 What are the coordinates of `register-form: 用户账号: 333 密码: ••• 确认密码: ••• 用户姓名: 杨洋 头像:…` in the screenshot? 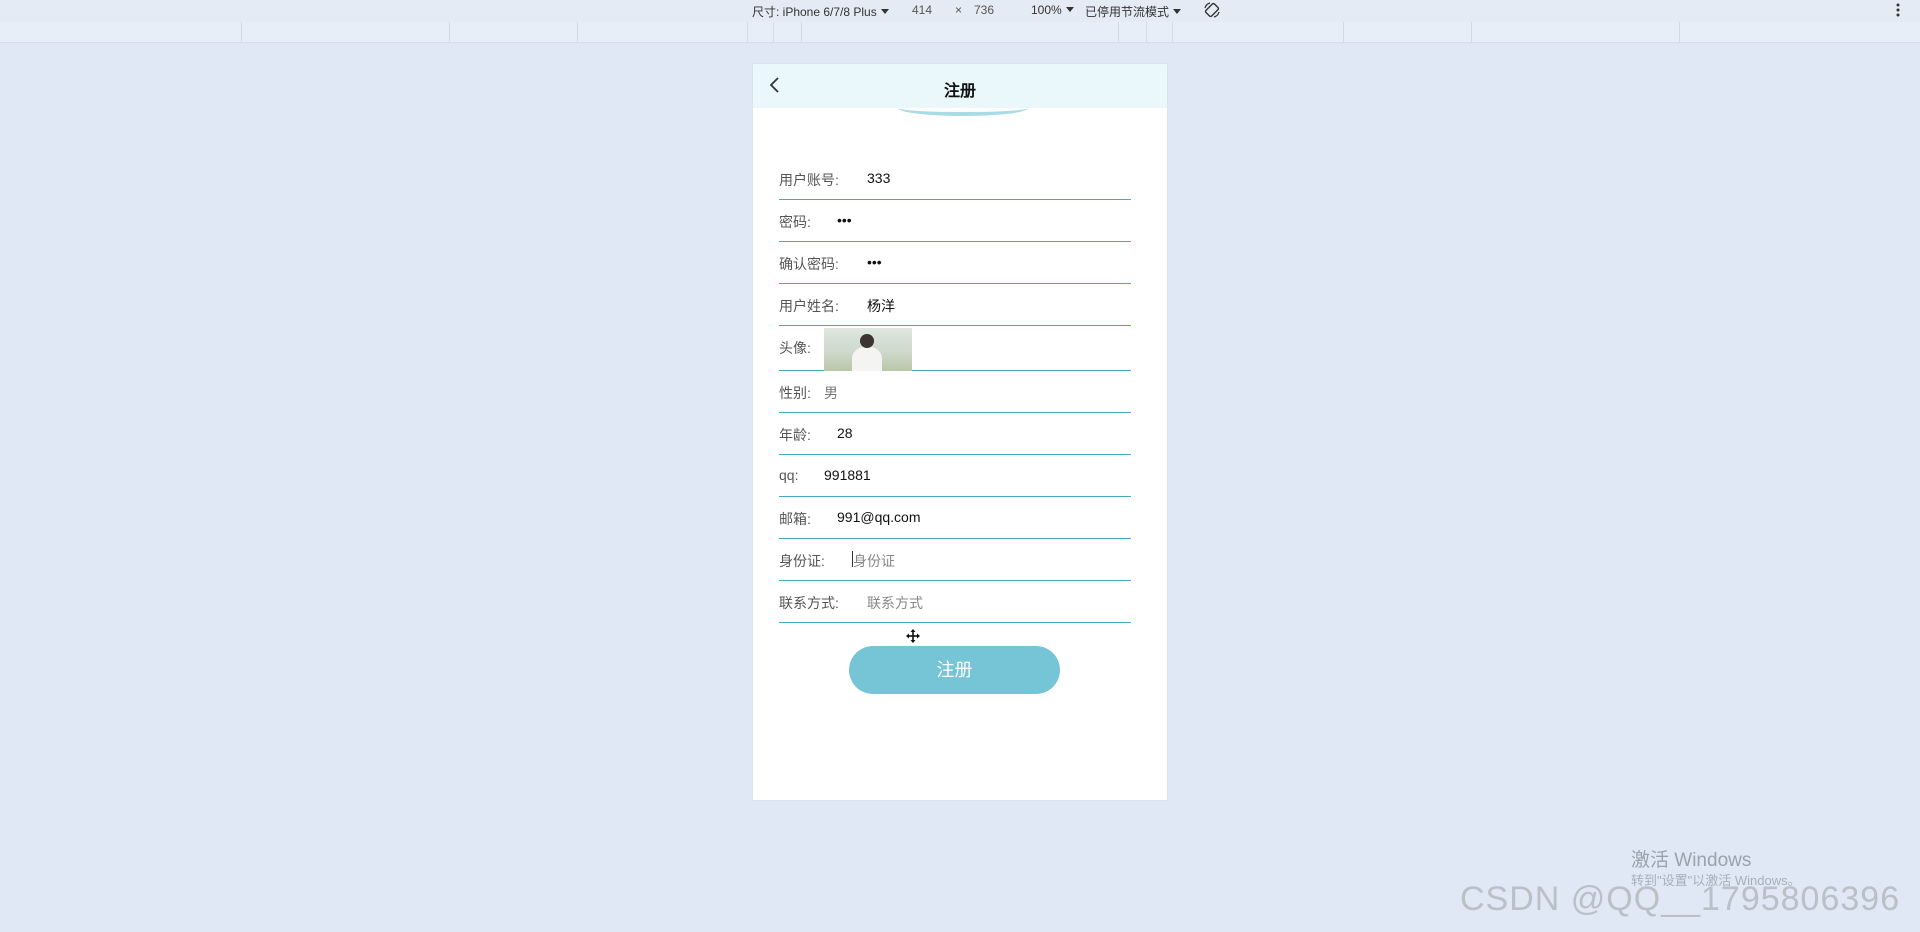 It's located at (955, 390).